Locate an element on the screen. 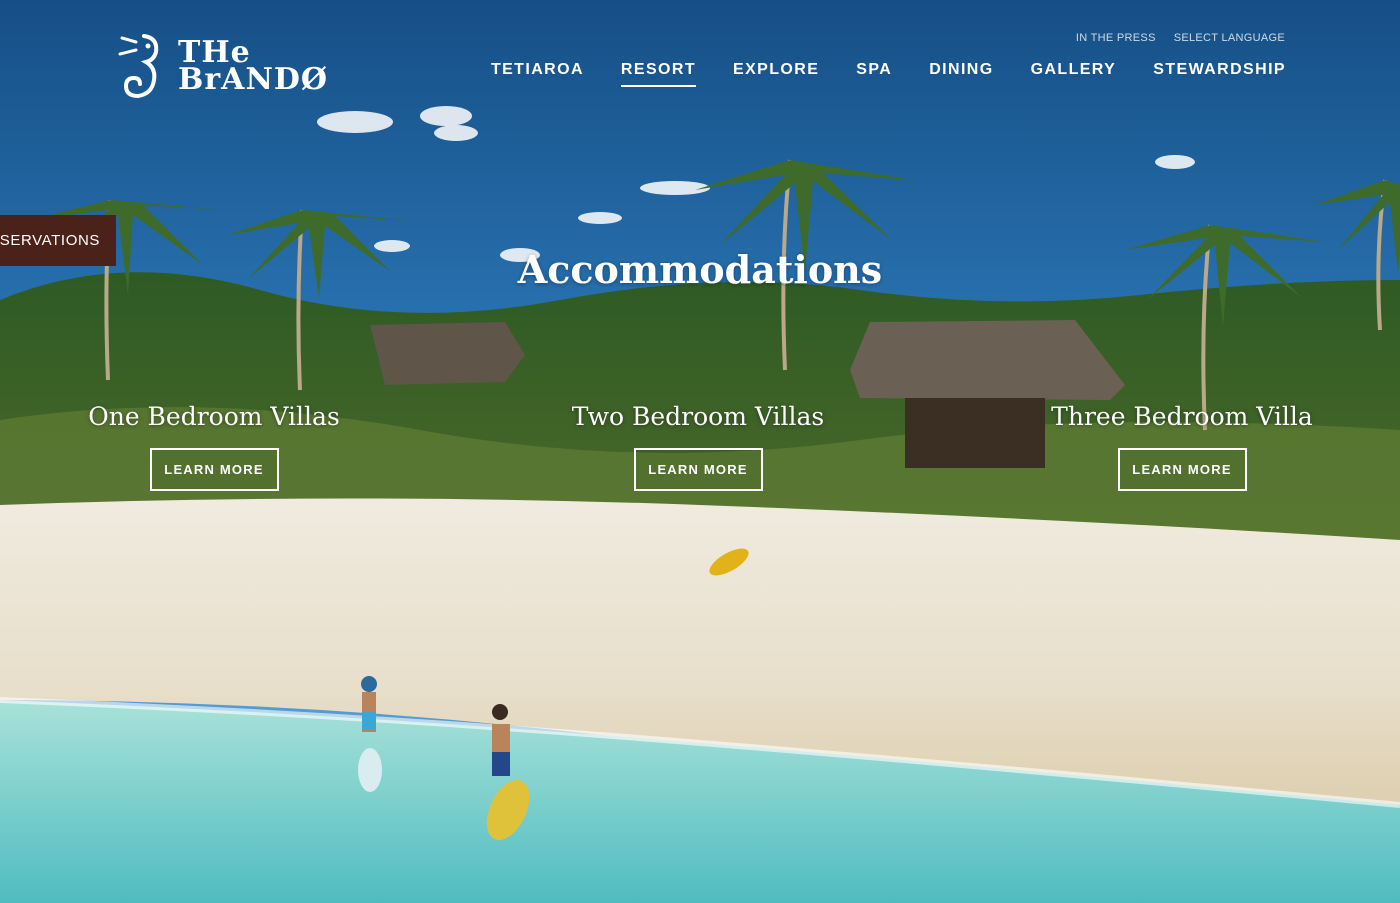 This screenshot has width=1400, height=903. brand-logo: THe BrANDØ is located at coordinates (221, 66).